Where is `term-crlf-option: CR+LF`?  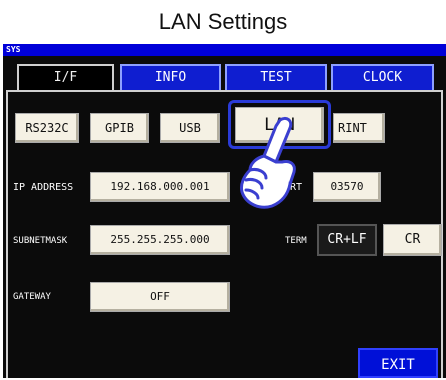
term-crlf-option: CR+LF is located at coordinates (347, 240).